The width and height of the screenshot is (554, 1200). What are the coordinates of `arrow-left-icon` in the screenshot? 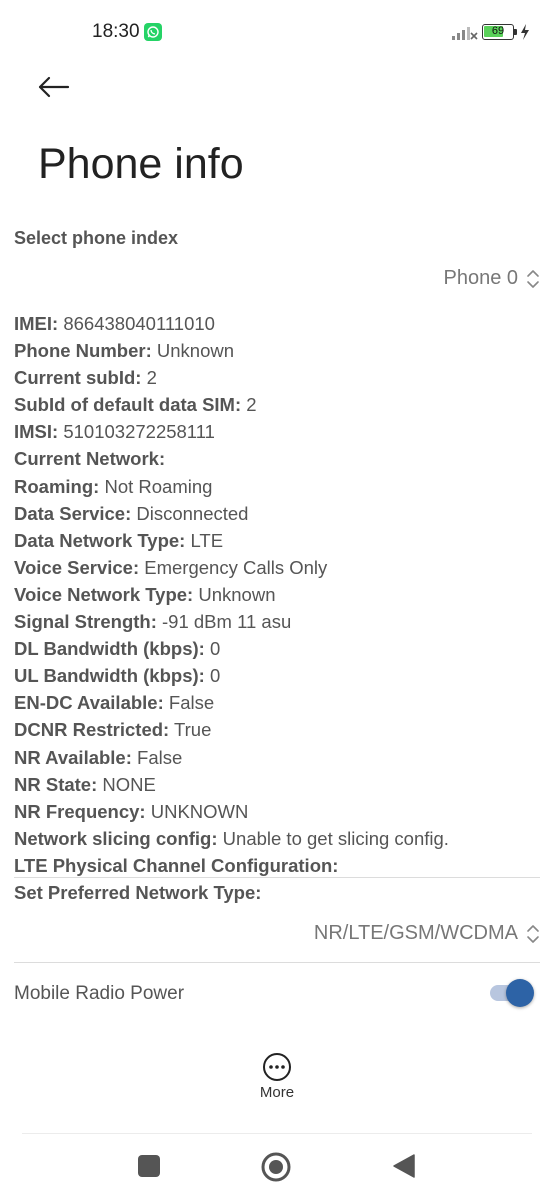 It's located at (54, 87).